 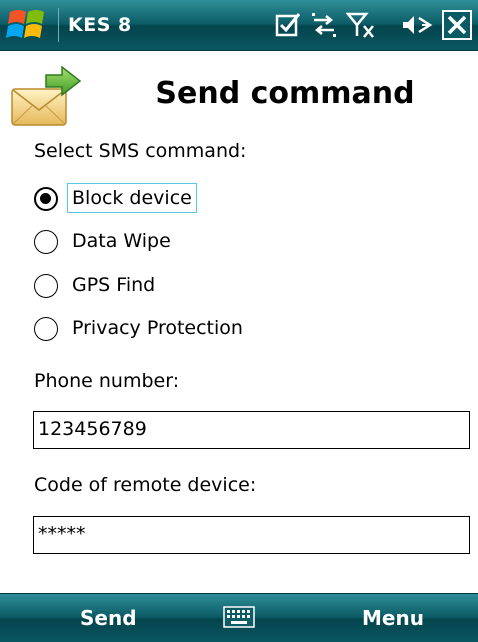 What do you see at coordinates (184, 286) in the screenshot?
I see `radio-gps-find: GPS Find` at bounding box center [184, 286].